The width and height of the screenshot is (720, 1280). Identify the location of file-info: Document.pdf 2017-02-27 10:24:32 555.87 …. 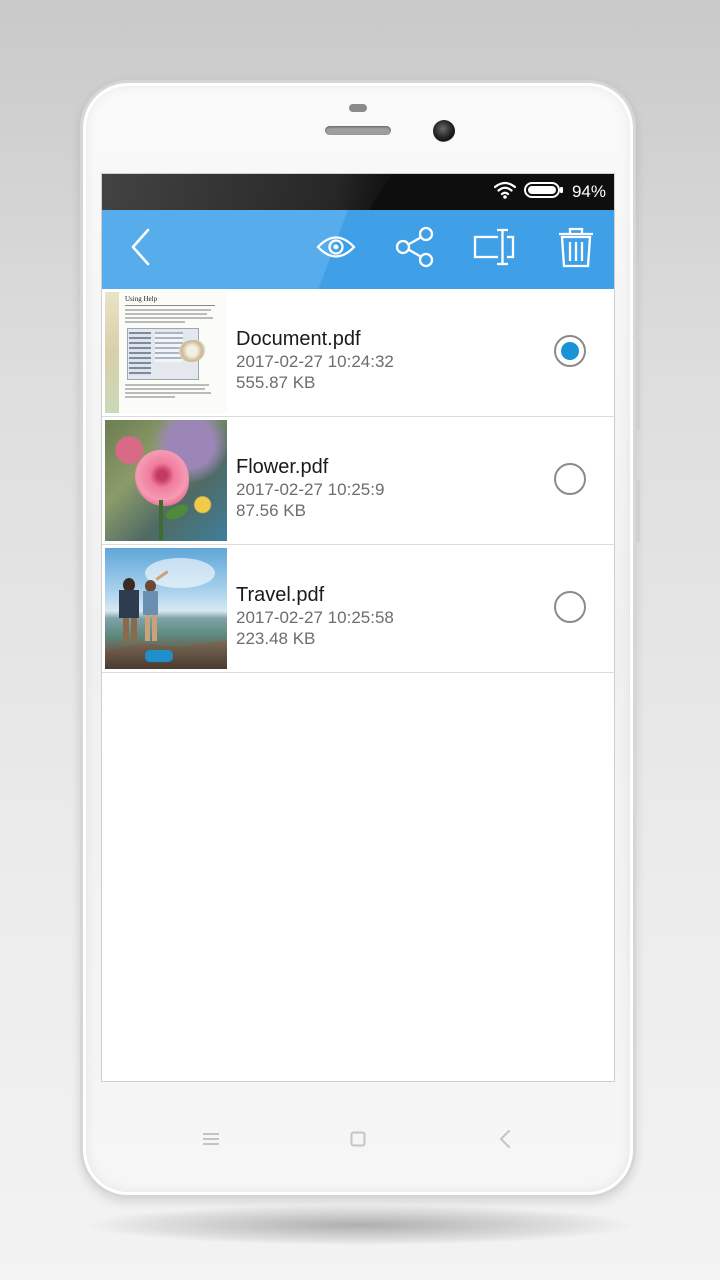
(315, 360).